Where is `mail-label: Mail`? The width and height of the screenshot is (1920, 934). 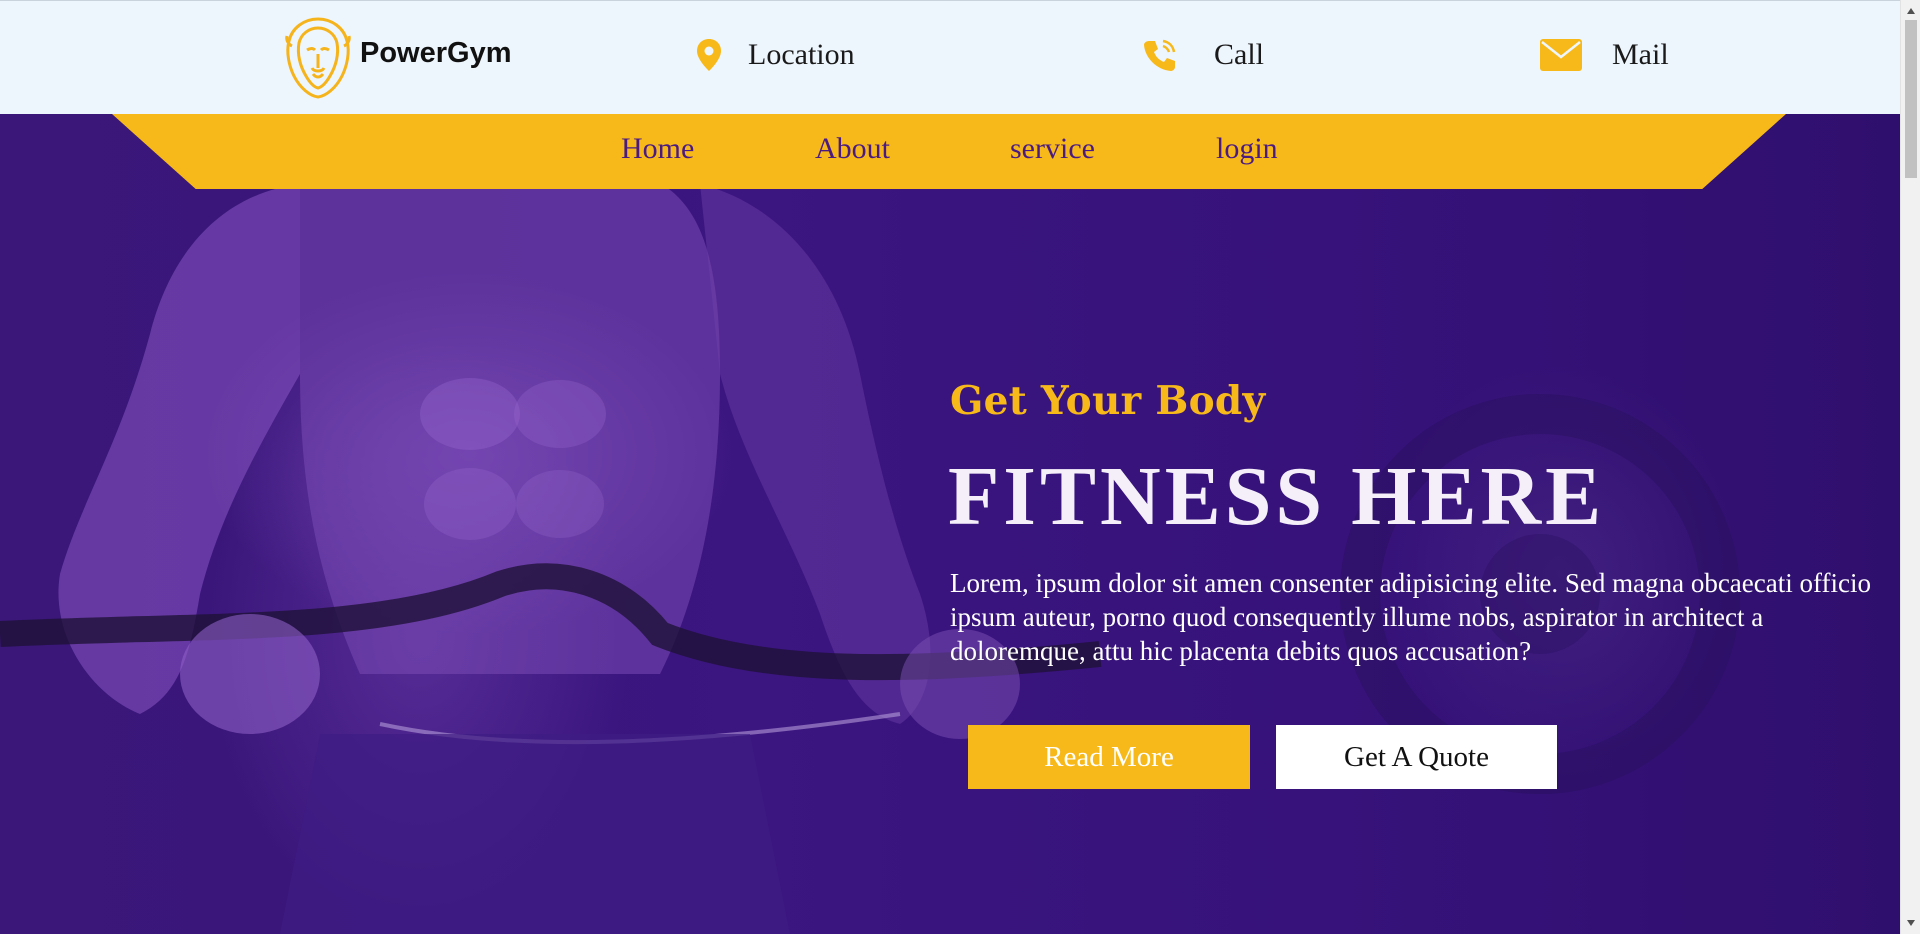 mail-label: Mail is located at coordinates (1640, 54).